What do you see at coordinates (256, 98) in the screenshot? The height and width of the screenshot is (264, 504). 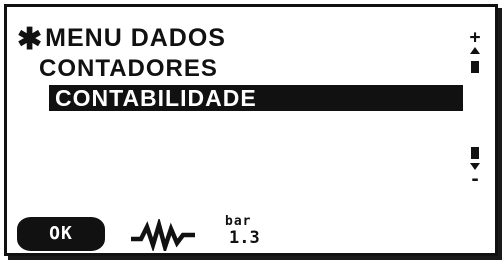 I see `menu-item-contabilidade-selected: CONTABILIDADE` at bounding box center [256, 98].